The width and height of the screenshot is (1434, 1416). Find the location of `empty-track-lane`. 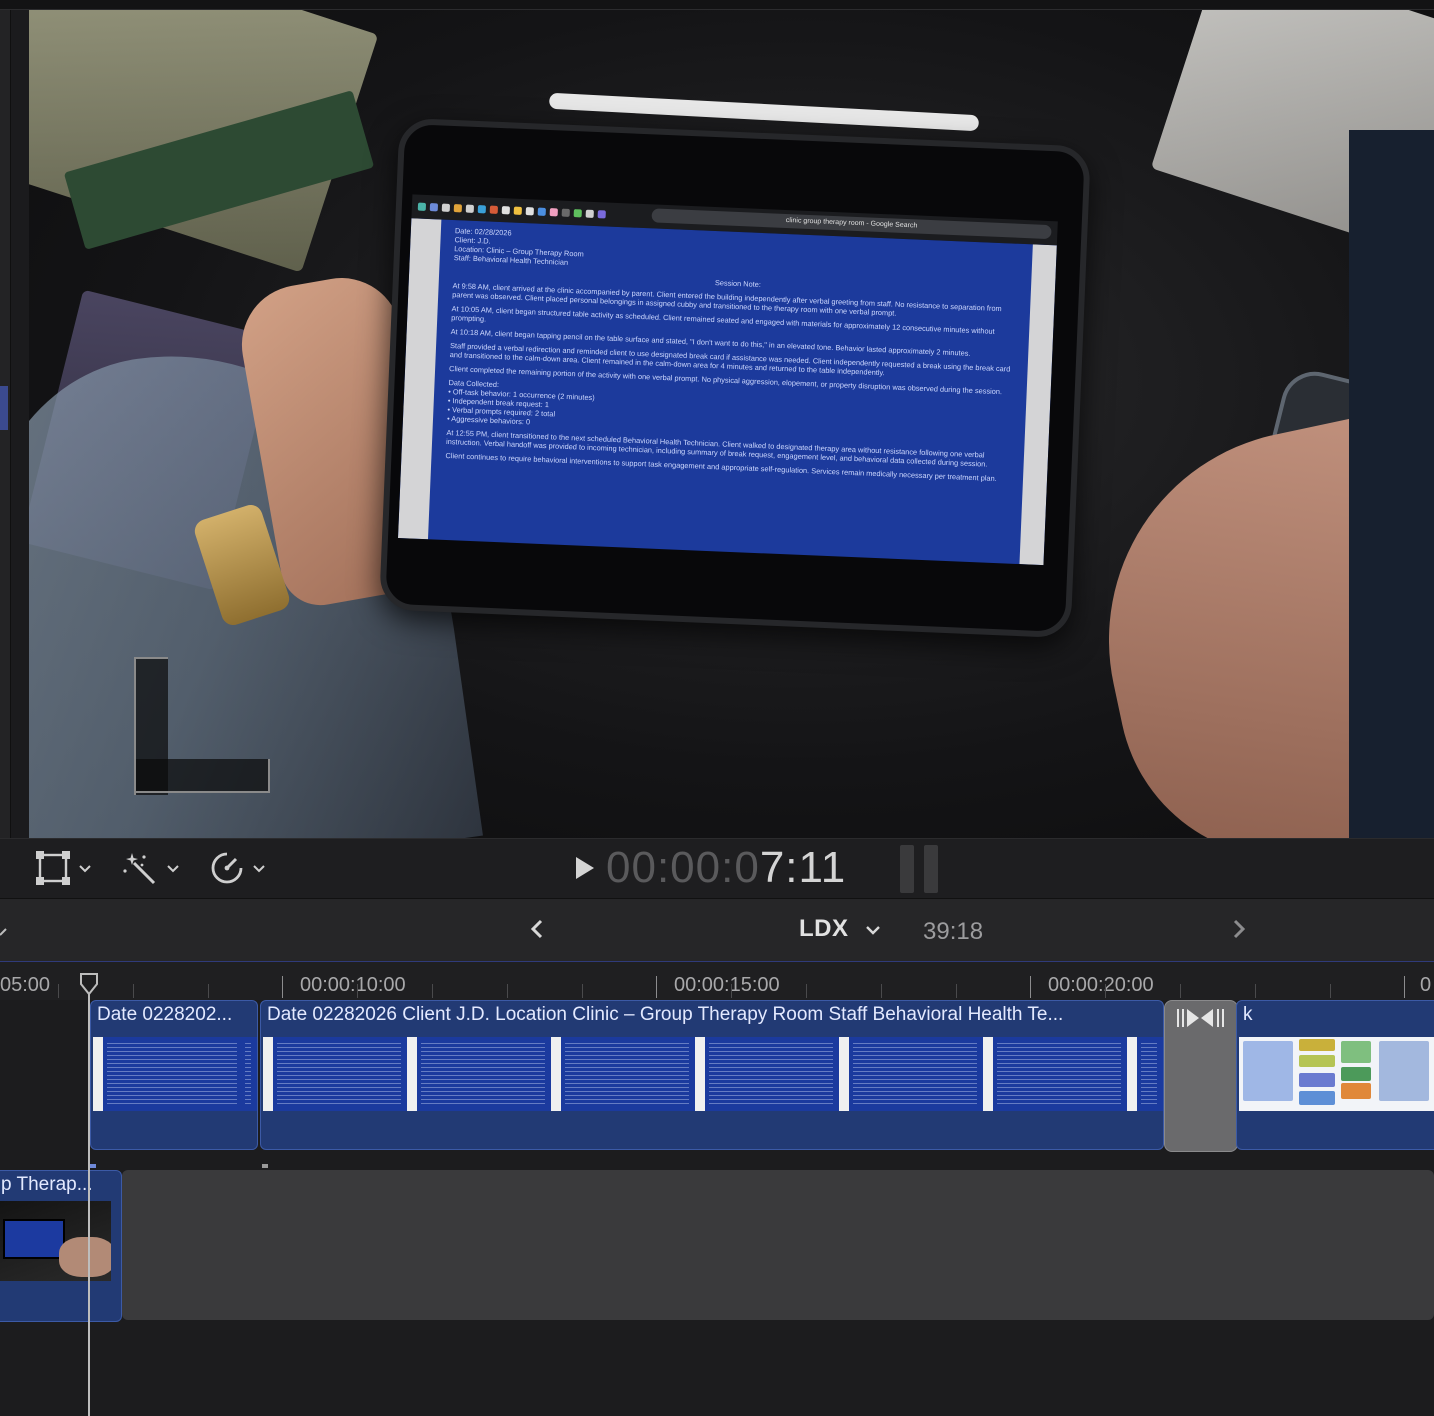

empty-track-lane is located at coordinates (778, 1245).